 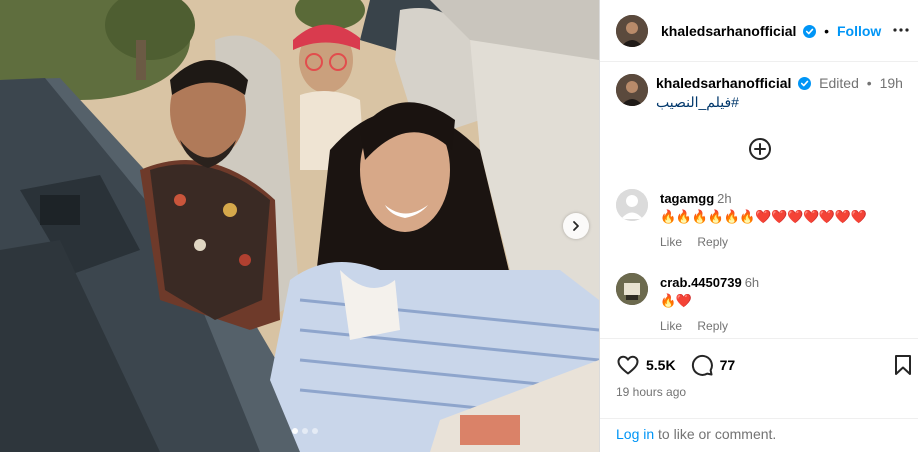 I want to click on next-photo-button, so click(x=576, y=226).